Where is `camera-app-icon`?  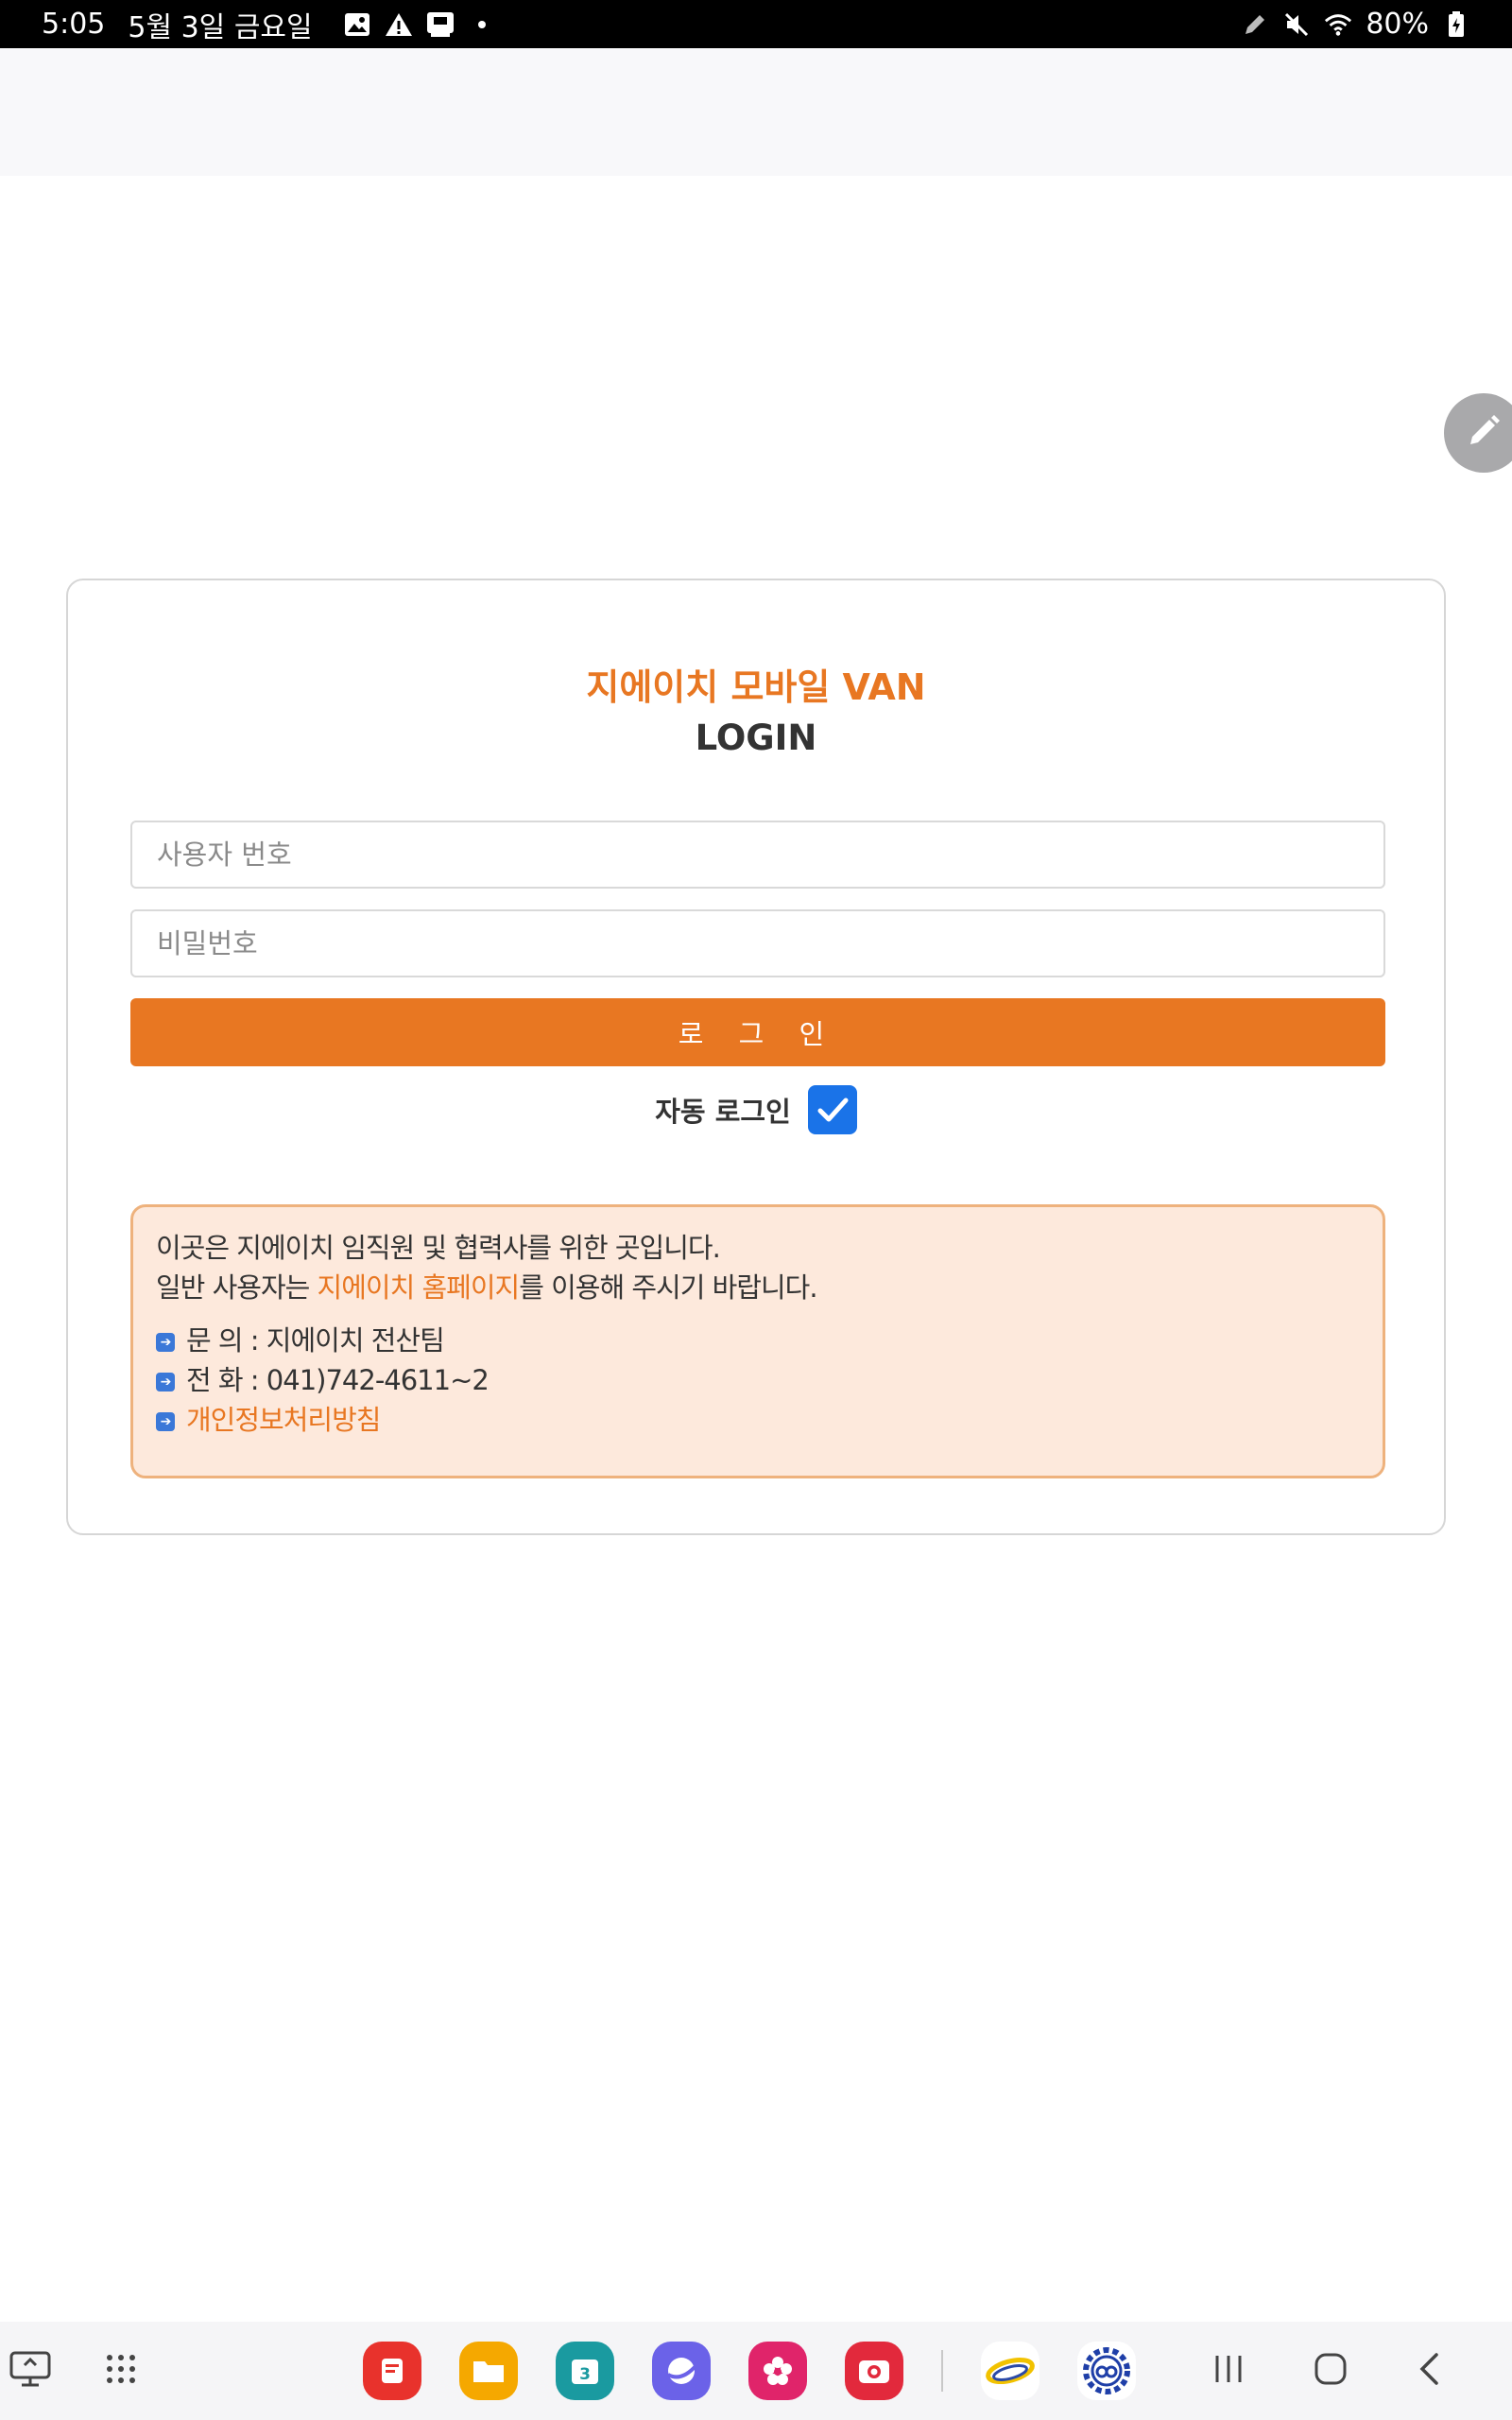 camera-app-icon is located at coordinates (874, 2371).